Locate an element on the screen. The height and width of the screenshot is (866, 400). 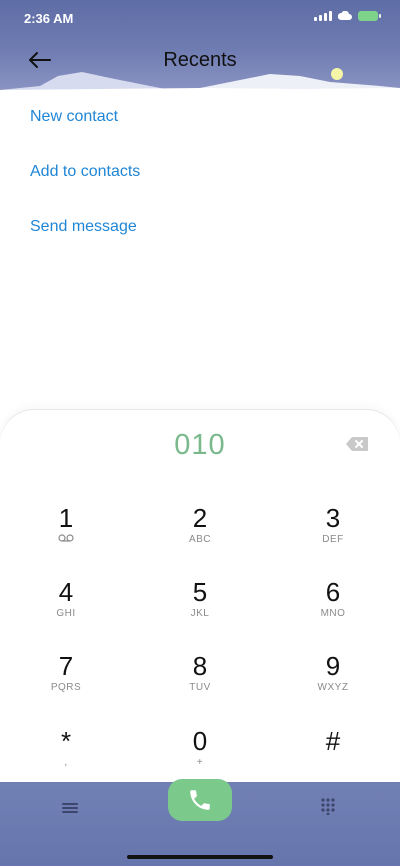
backspace-button is located at coordinates (357, 444).